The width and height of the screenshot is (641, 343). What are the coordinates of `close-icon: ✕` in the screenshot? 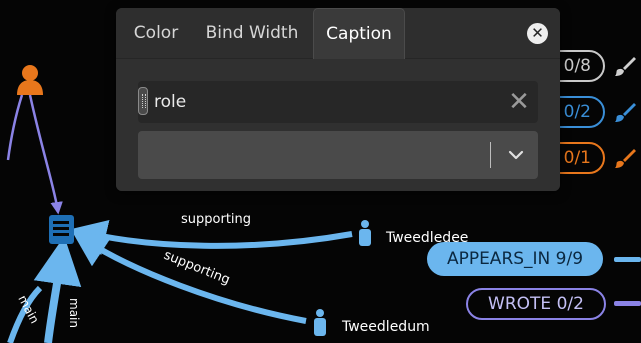 It's located at (537, 33).